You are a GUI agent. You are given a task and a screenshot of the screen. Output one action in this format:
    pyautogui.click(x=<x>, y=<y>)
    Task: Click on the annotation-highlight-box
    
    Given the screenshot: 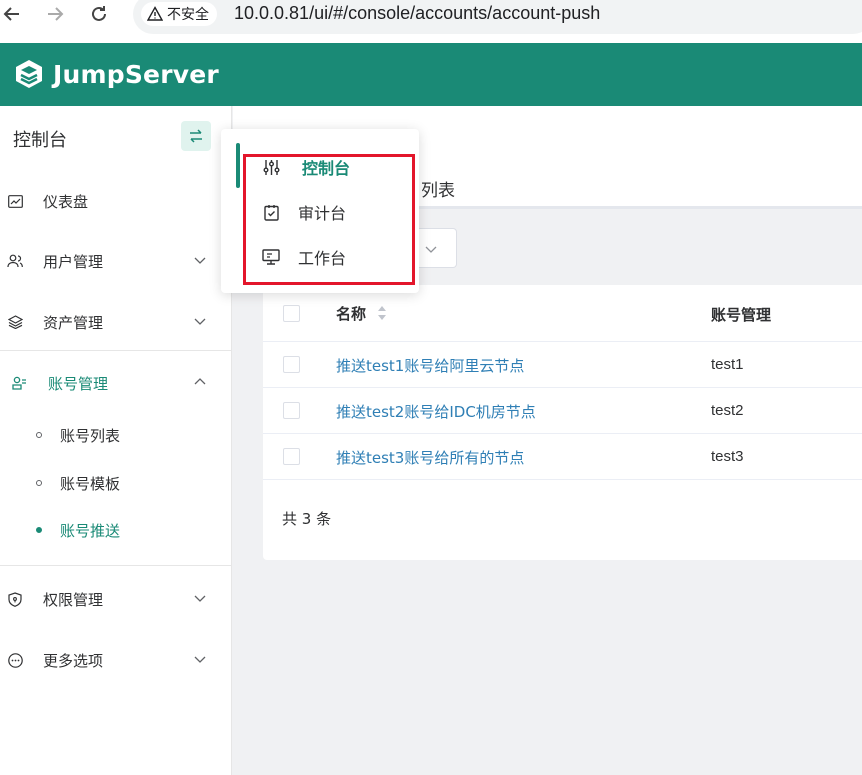 What is the action you would take?
    pyautogui.click(x=329, y=219)
    